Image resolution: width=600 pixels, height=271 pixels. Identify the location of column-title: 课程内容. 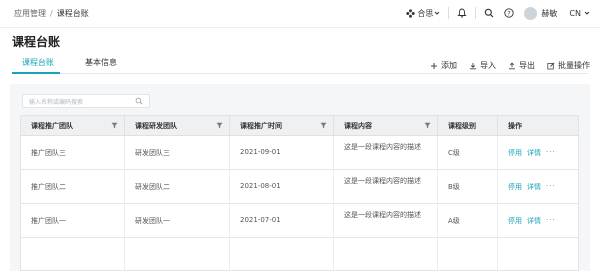
(358, 126).